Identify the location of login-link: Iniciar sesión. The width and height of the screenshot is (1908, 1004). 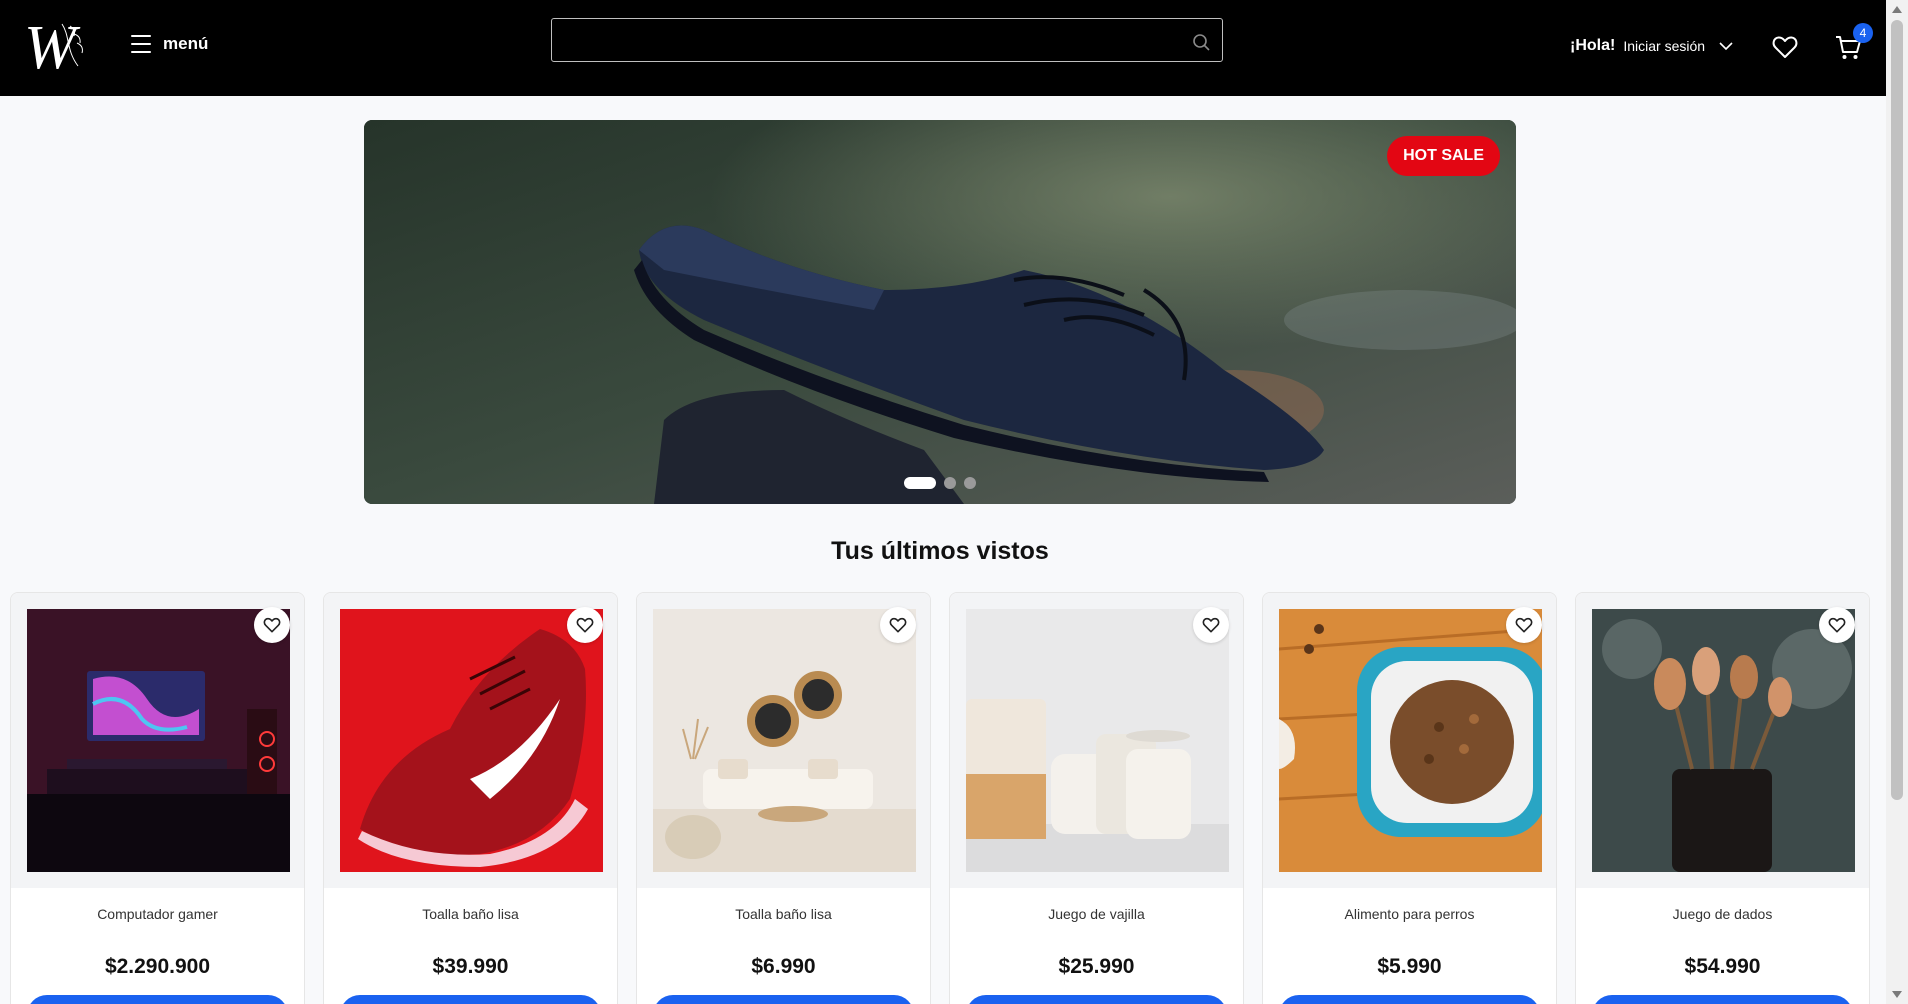
(1664, 46).